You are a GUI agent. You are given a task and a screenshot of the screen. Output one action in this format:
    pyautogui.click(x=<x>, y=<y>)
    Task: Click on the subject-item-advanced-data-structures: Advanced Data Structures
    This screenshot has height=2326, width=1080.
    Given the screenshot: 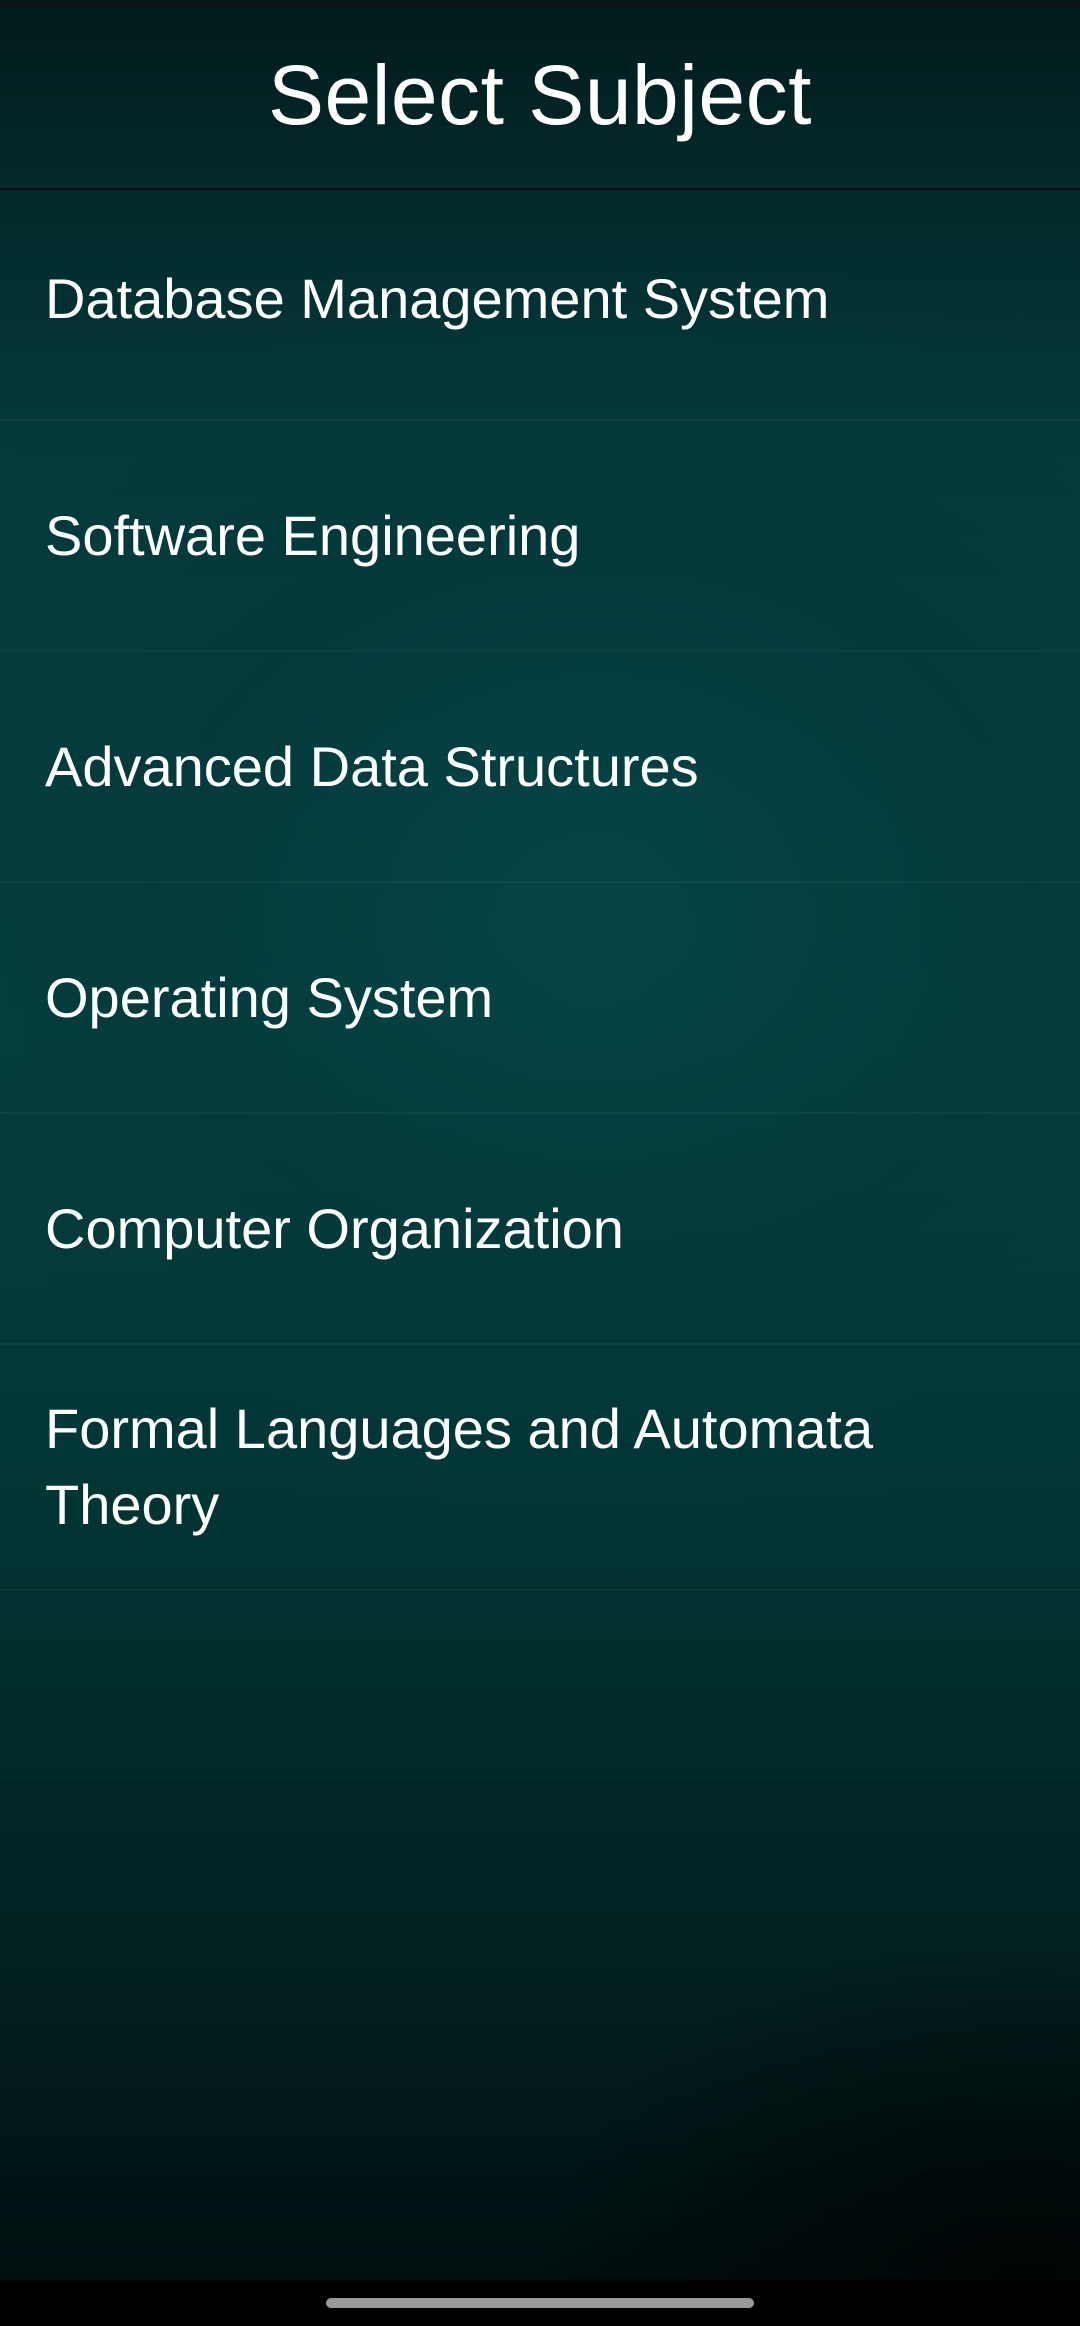 What is the action you would take?
    pyautogui.click(x=540, y=767)
    